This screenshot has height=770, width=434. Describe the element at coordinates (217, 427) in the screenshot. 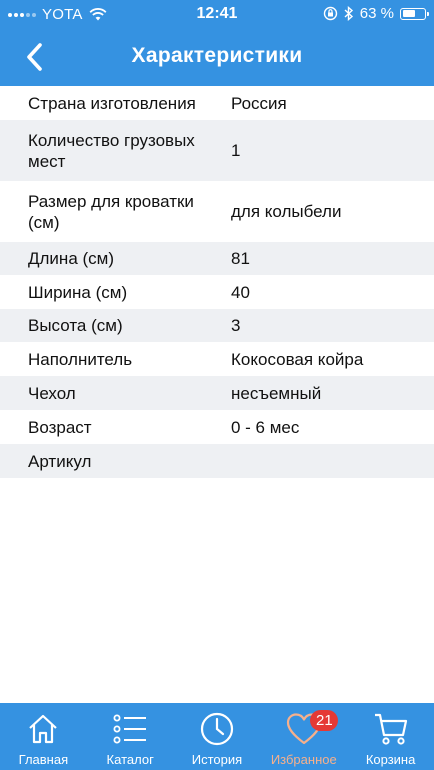

I see `spec-row: Возраст 0 - 6 мес` at that location.